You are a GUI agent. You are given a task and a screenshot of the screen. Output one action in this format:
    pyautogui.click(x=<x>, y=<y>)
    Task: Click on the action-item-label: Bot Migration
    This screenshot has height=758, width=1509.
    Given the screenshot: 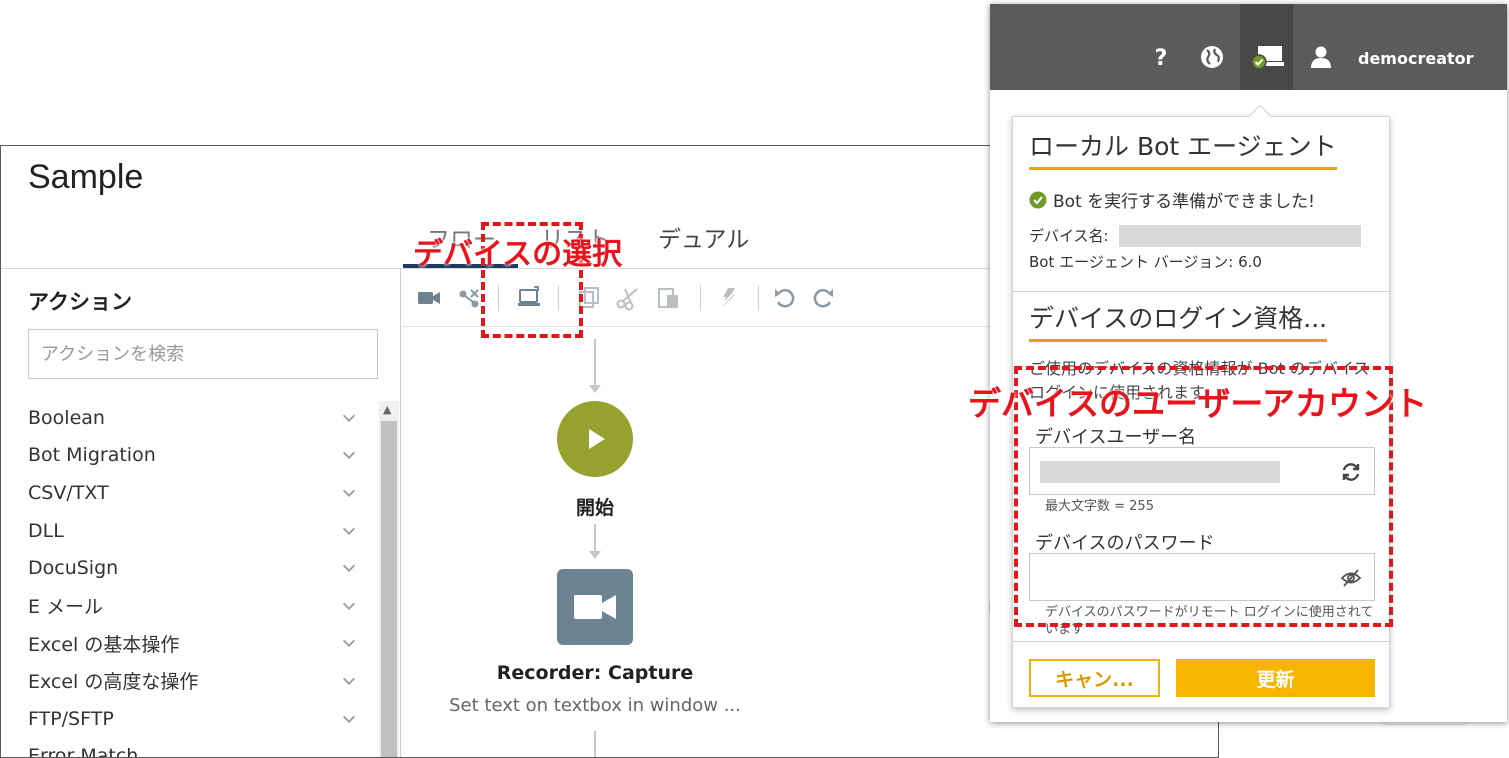 What is the action you would take?
    pyautogui.click(x=92, y=455)
    